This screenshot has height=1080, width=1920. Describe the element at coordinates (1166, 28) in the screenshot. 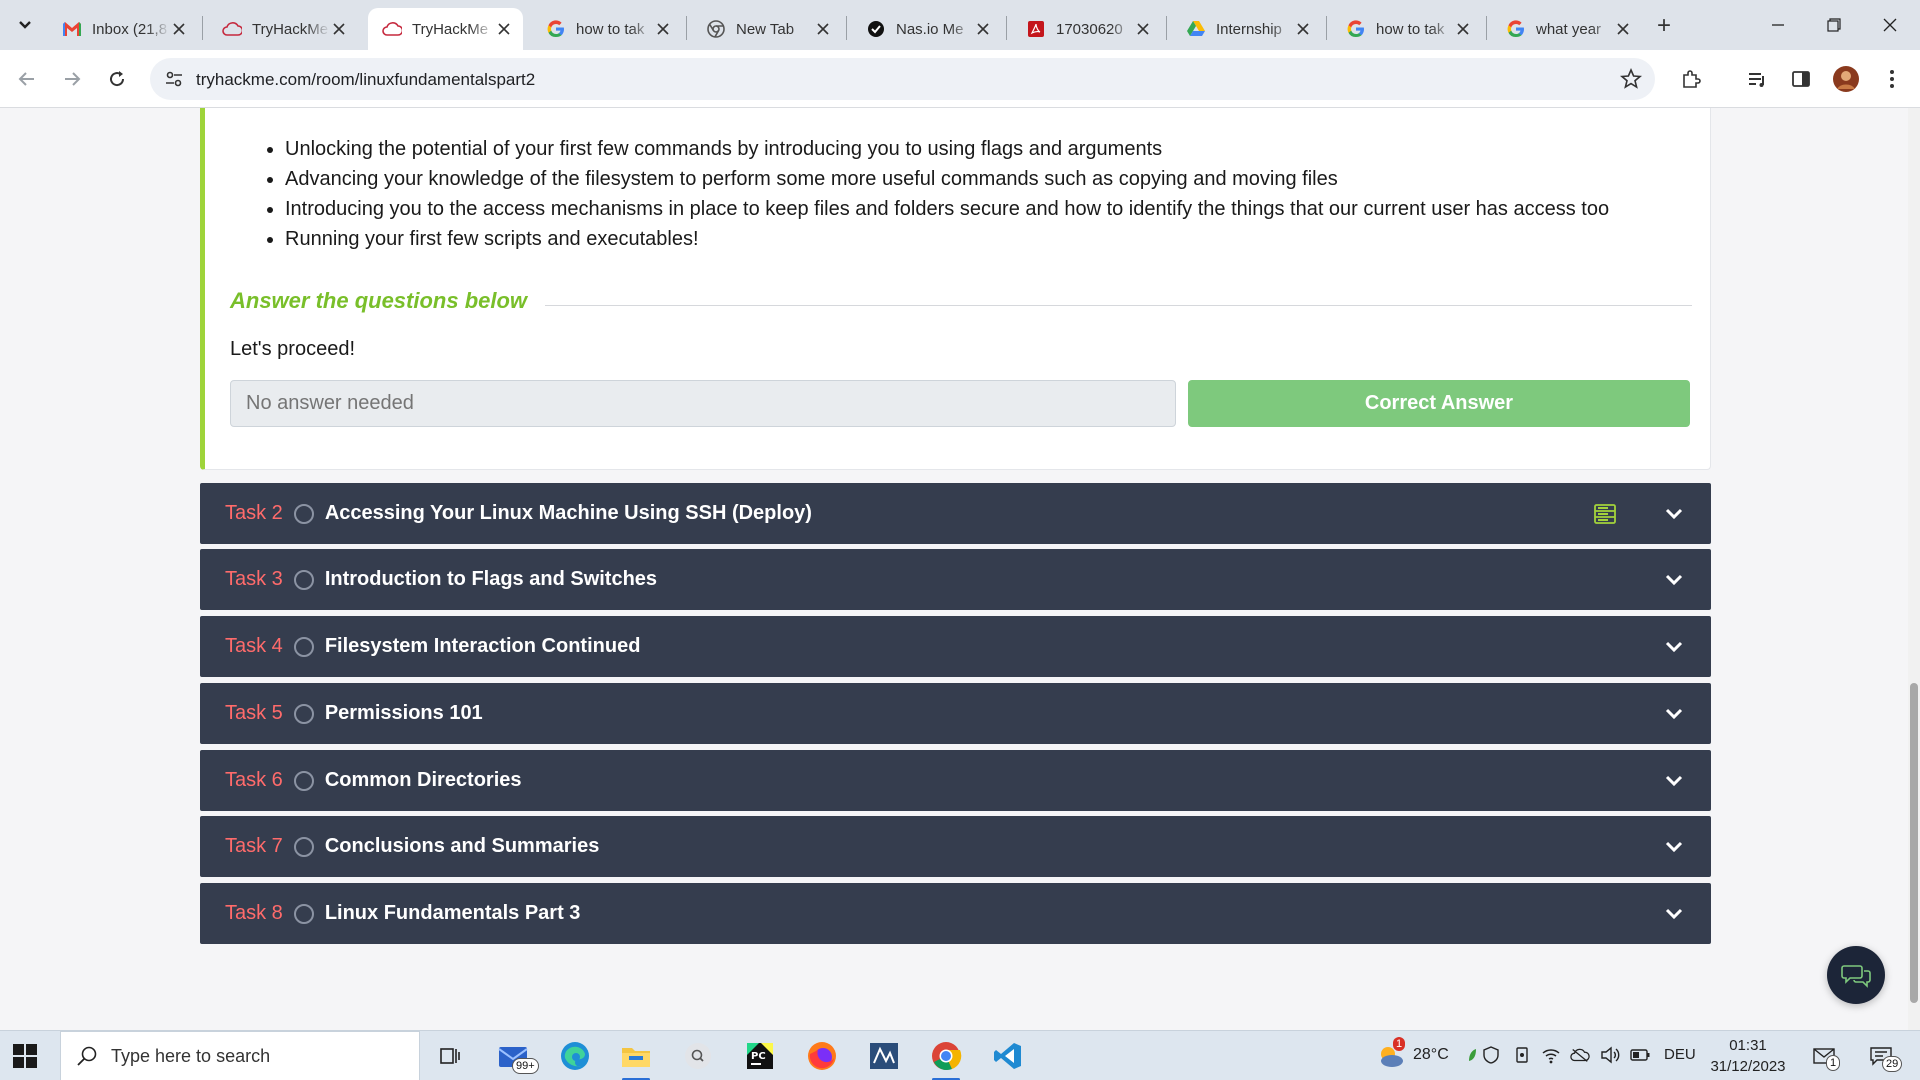

I see `tab-separator` at that location.